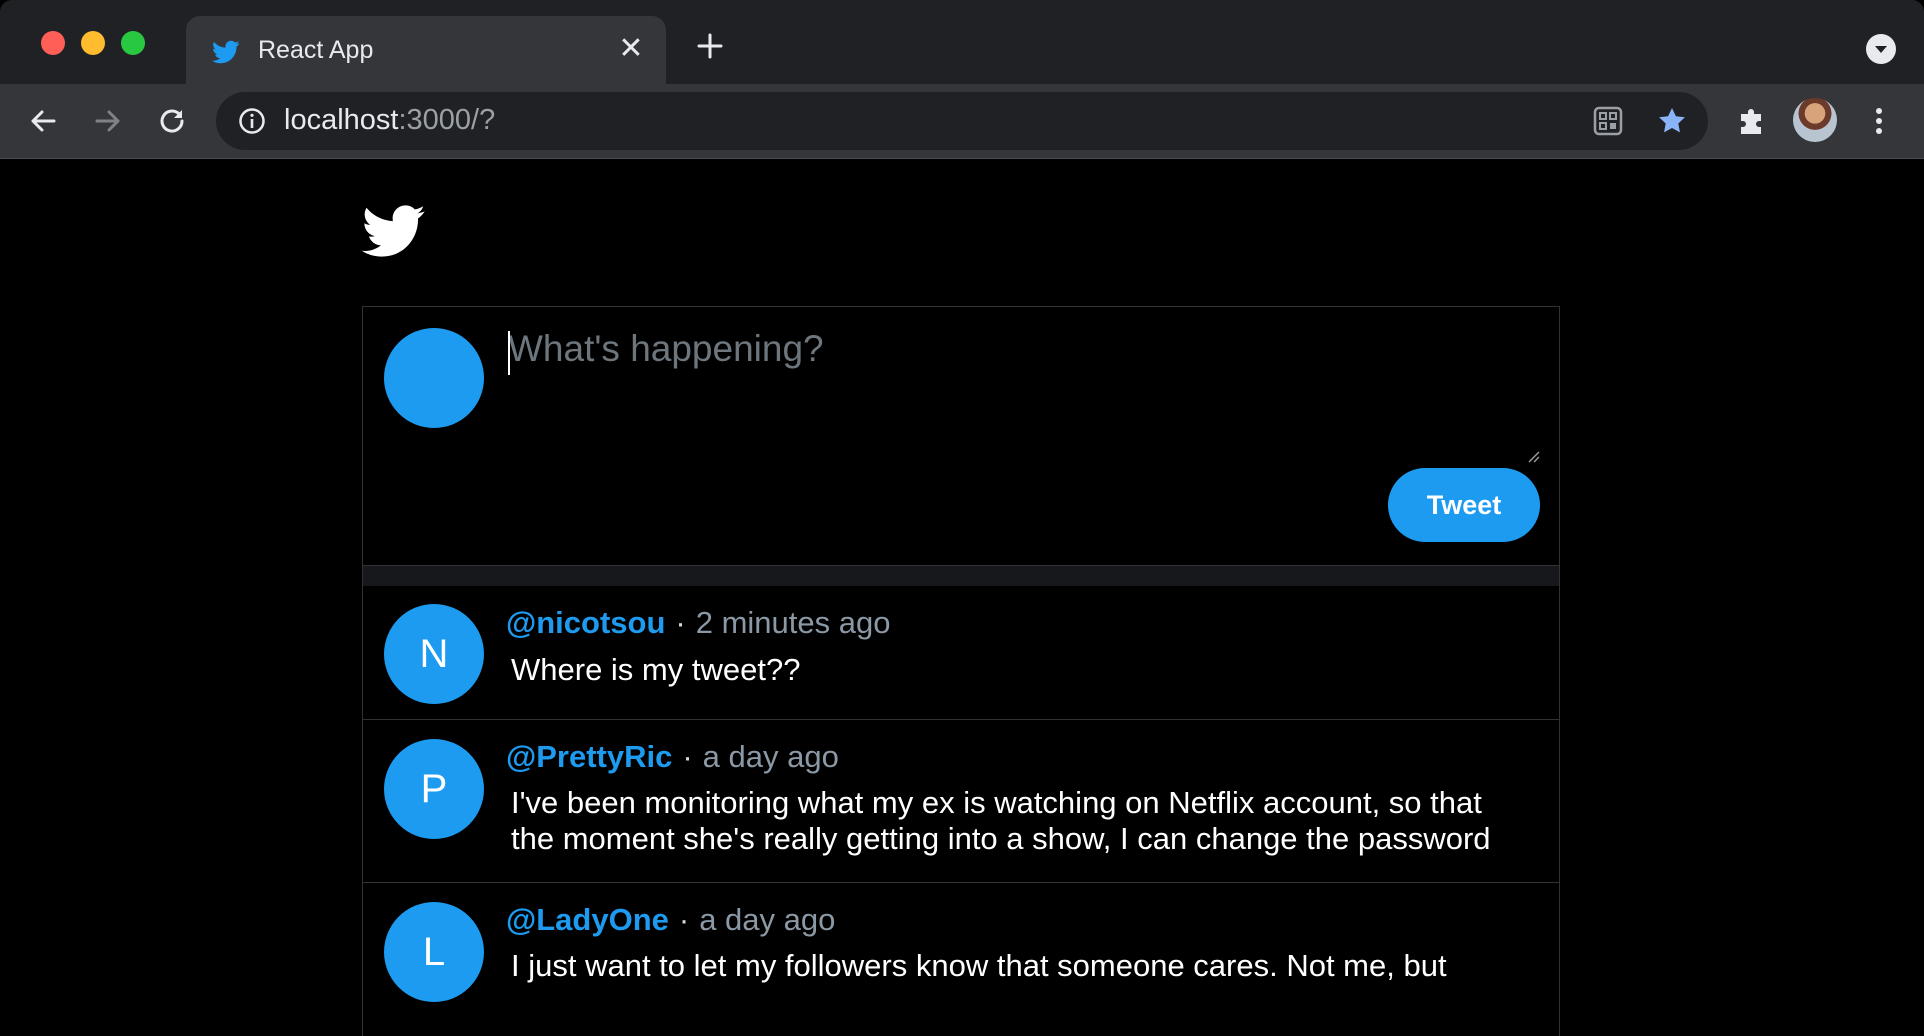  Describe the element at coordinates (509, 353) in the screenshot. I see `text-caret` at that location.